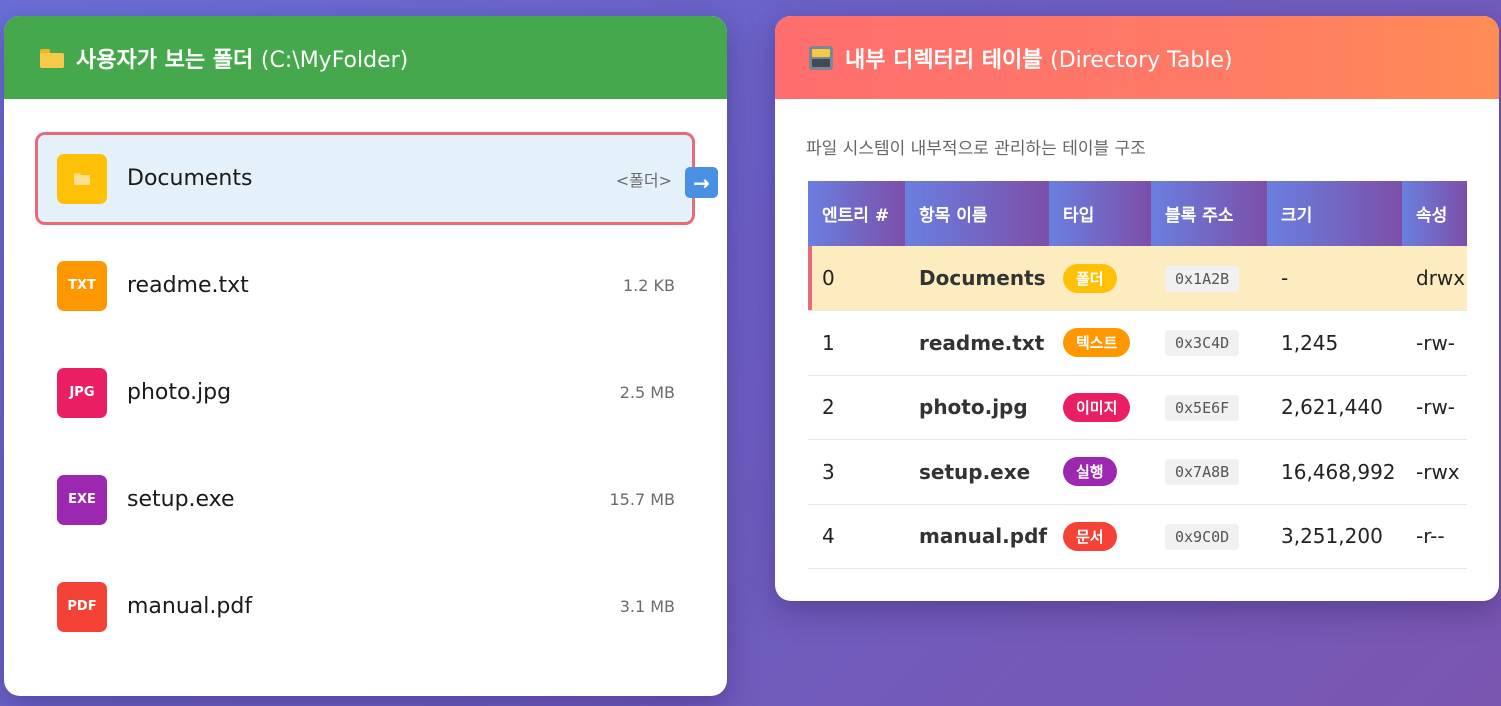  What do you see at coordinates (190, 606) in the screenshot?
I see `file-name: manual.pdf` at bounding box center [190, 606].